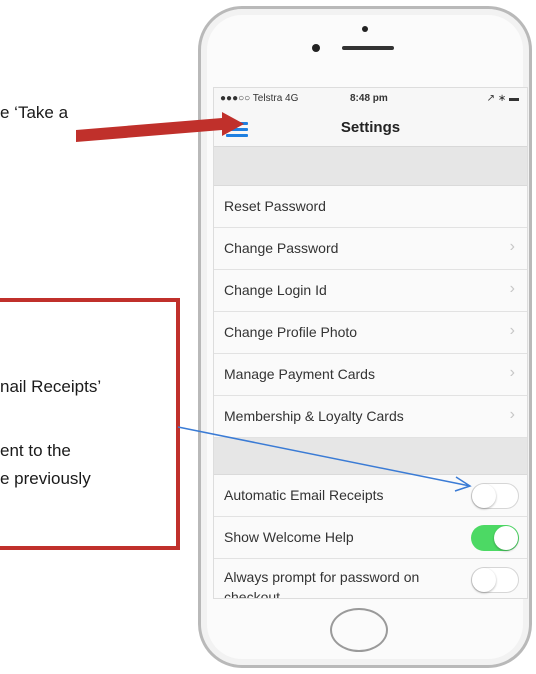 Image resolution: width=536 pixels, height=674 pixels. What do you see at coordinates (45, 478) in the screenshot?
I see `callout-box-line3: e previously` at bounding box center [45, 478].